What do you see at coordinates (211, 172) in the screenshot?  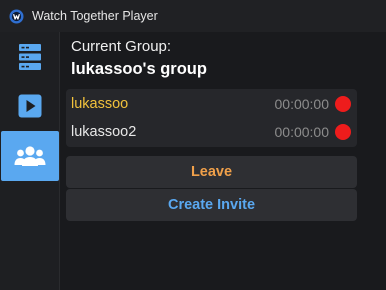 I see `leave-button: Leave` at bounding box center [211, 172].